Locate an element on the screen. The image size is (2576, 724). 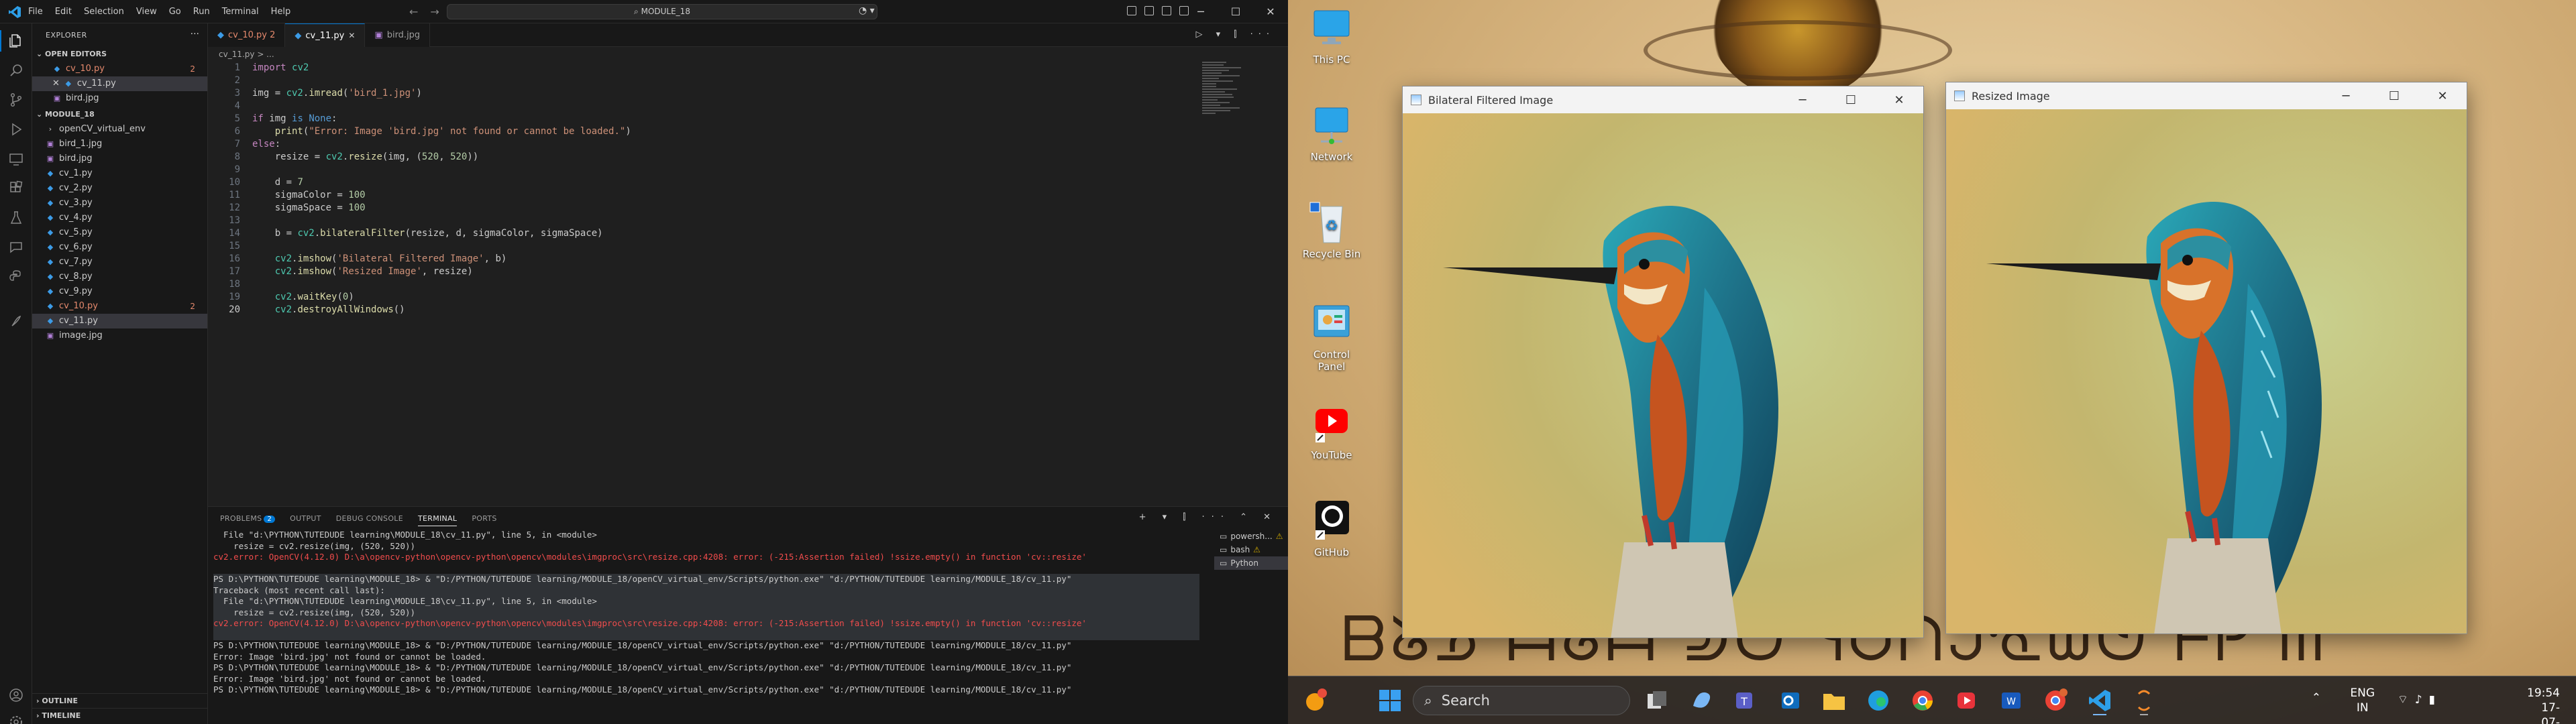
window-title-bar: Resized Image ─ ☐ ✕ is located at coordinates (2206, 95).